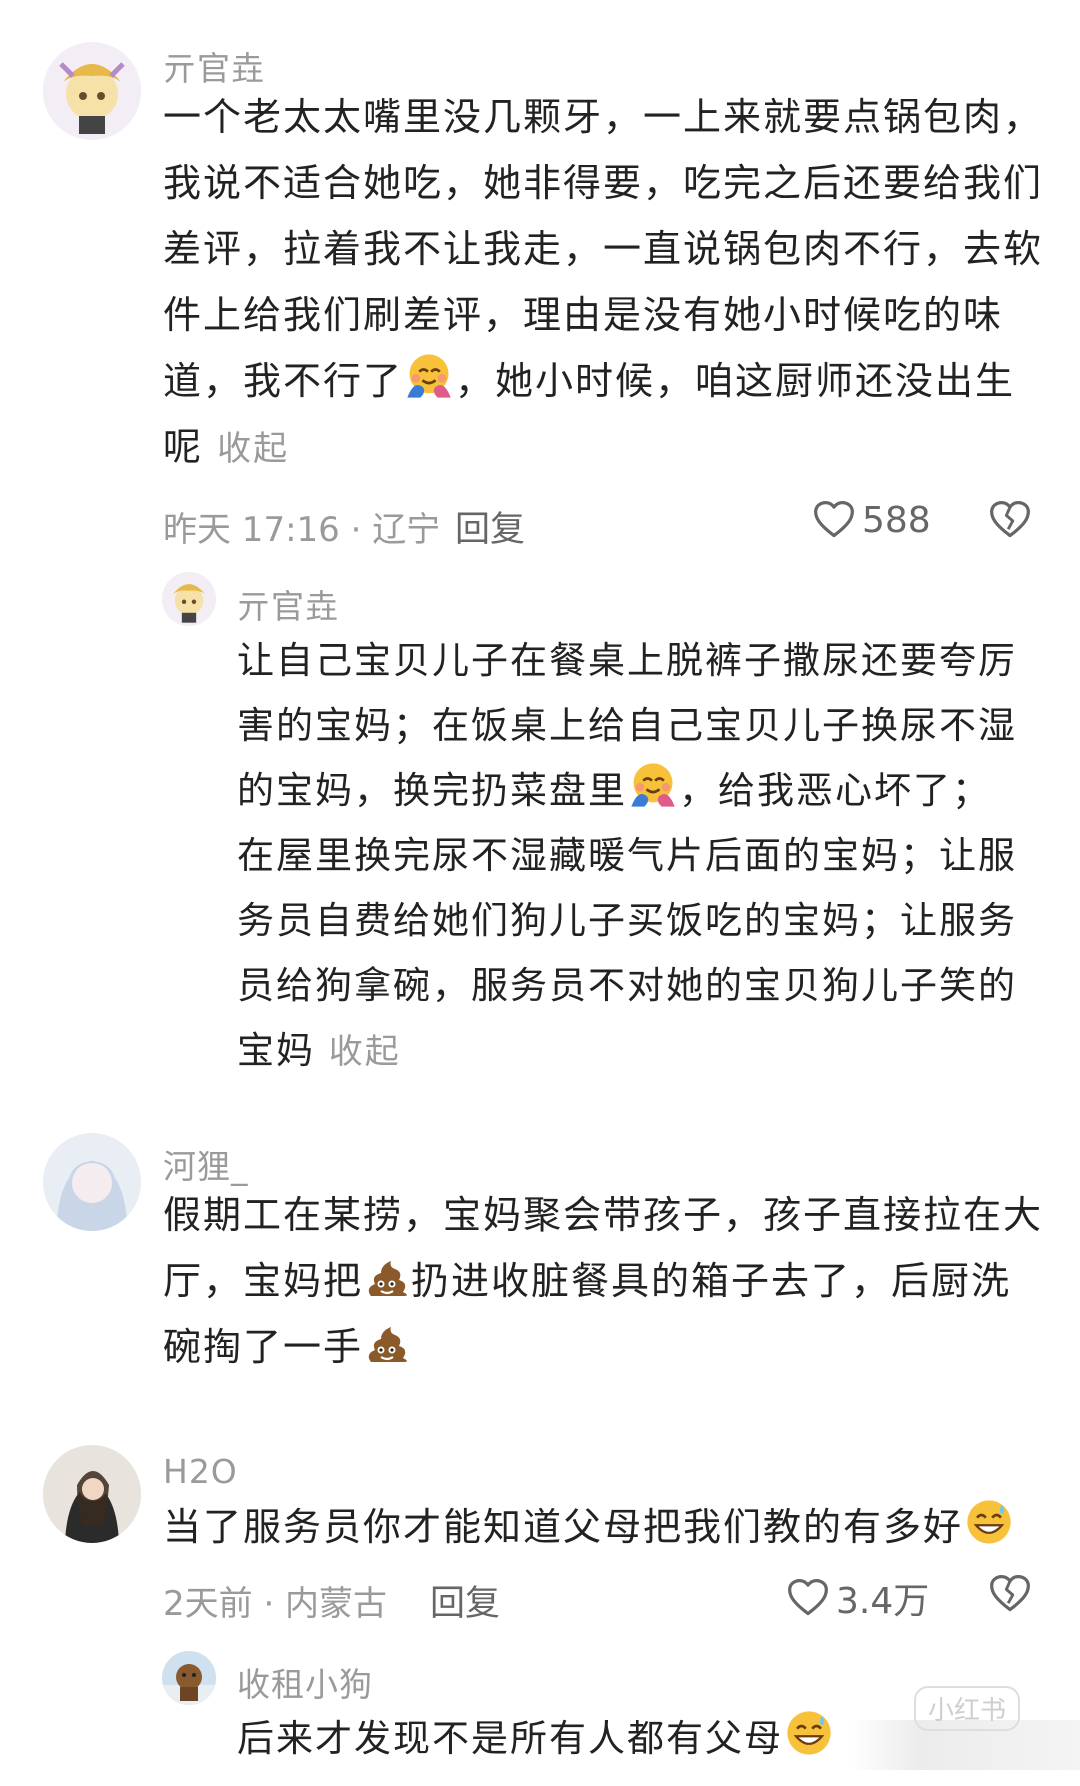  I want to click on text-line: 的宝妈，换完扔菜盘里 ，给我恶心坏了；, so click(642, 790).